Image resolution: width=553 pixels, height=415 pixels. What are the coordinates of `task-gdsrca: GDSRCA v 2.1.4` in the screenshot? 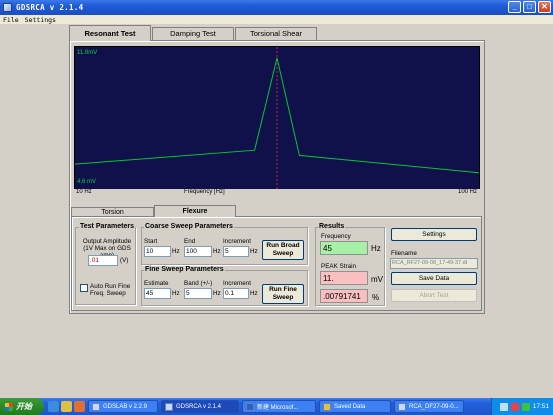 It's located at (200, 406).